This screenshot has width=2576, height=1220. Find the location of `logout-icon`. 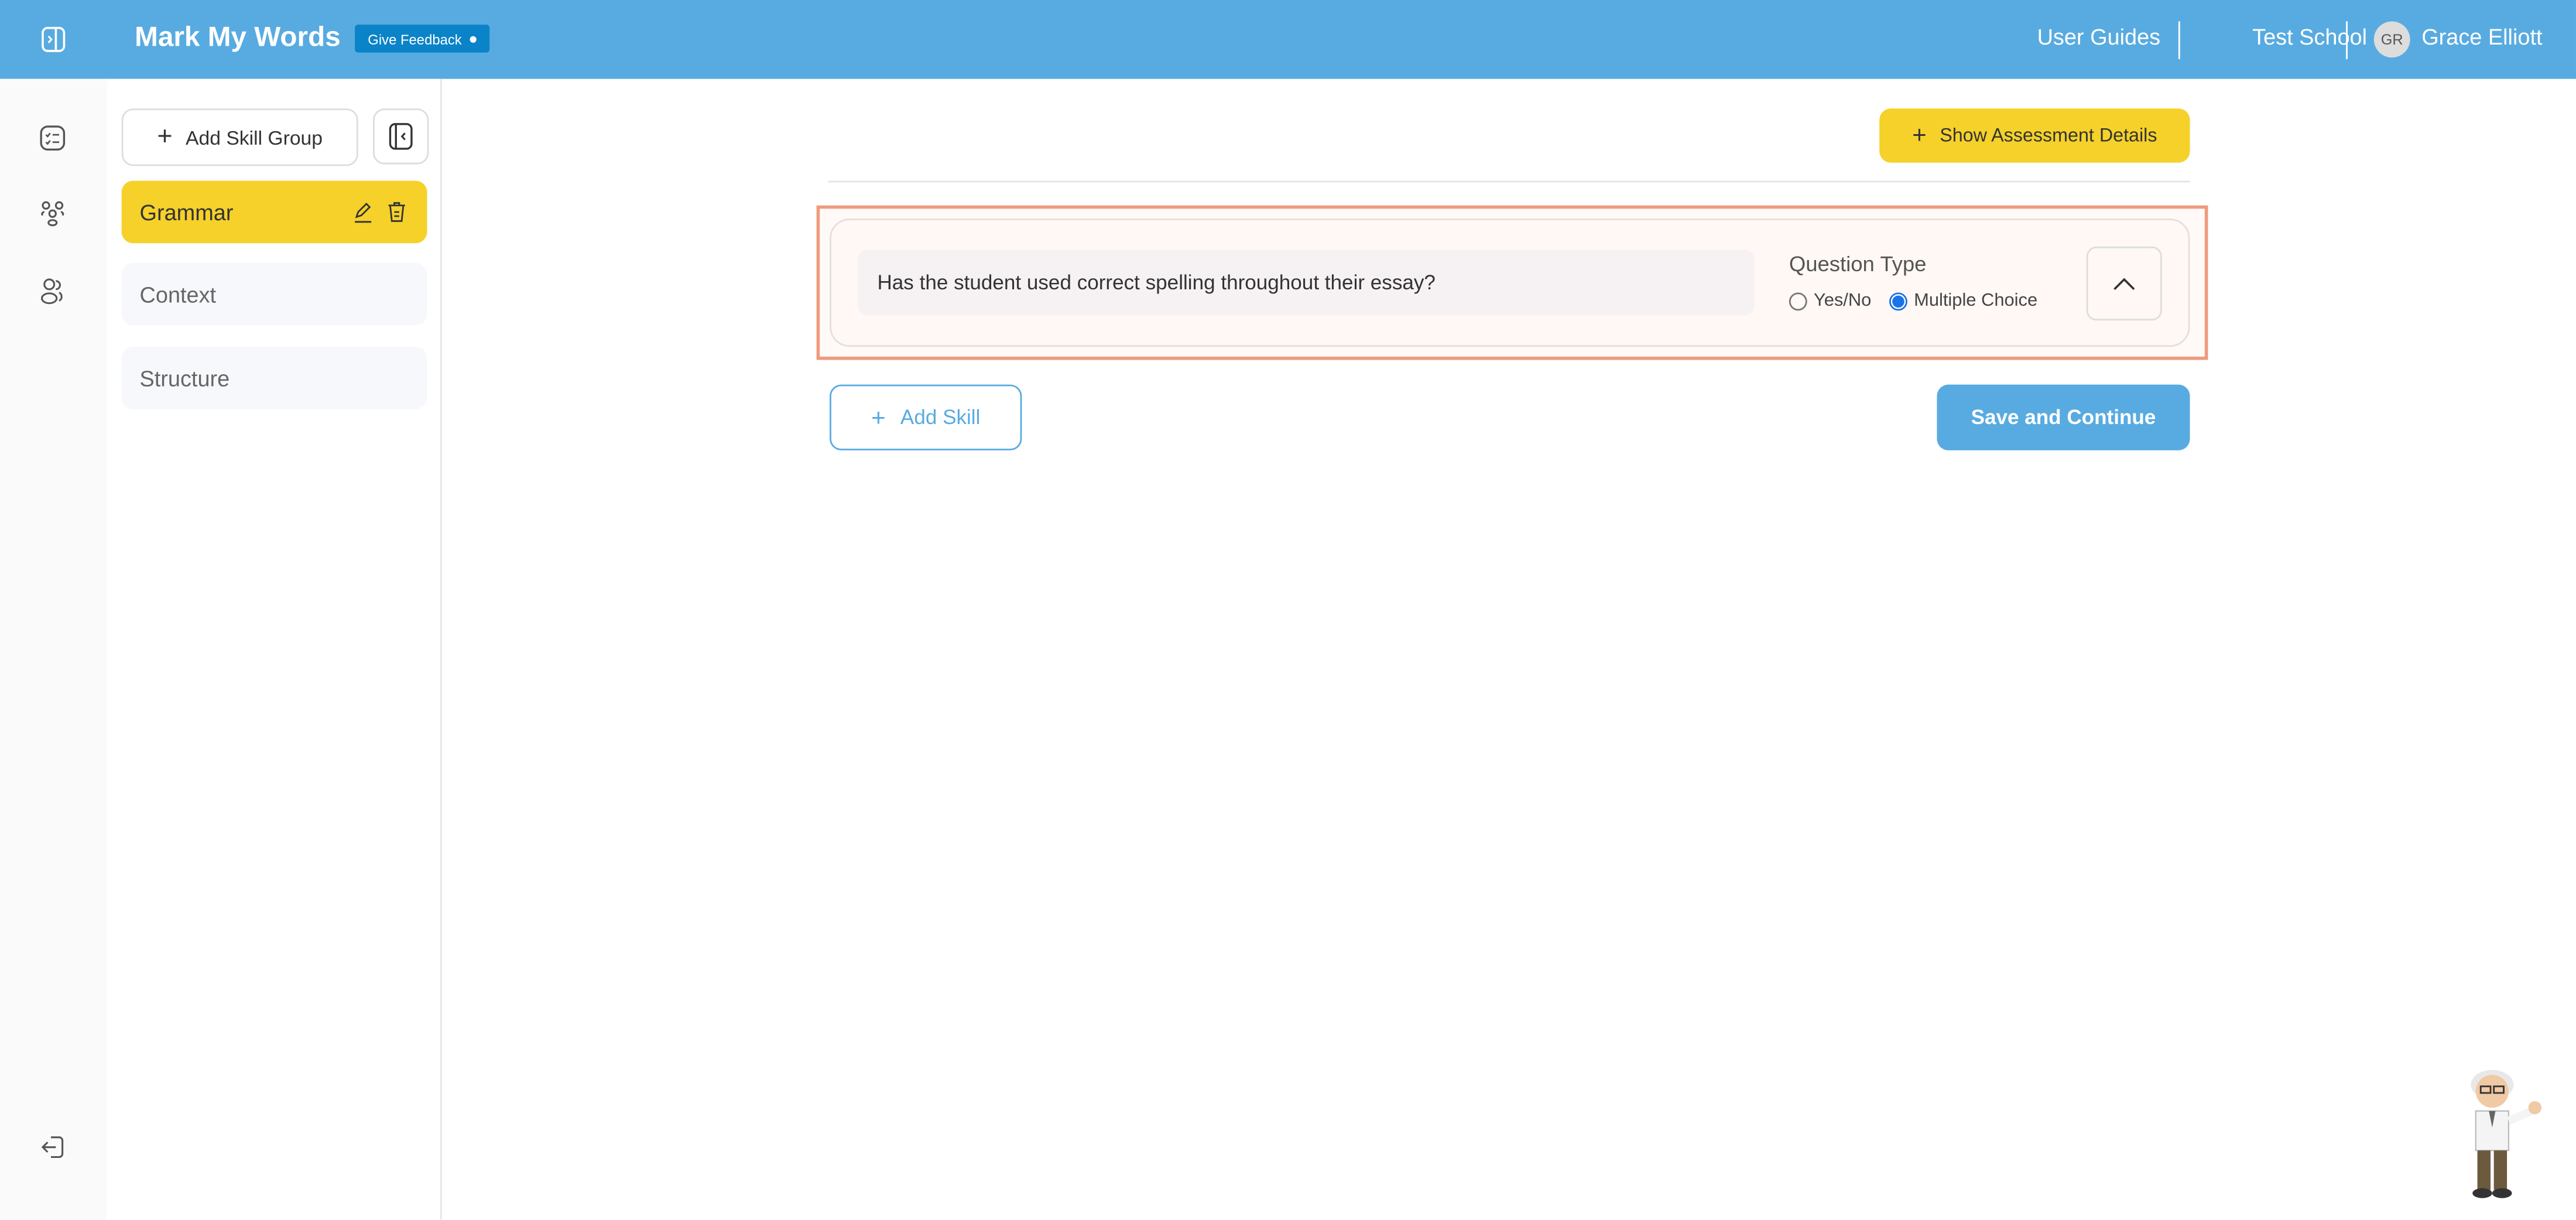

logout-icon is located at coordinates (52, 1147).